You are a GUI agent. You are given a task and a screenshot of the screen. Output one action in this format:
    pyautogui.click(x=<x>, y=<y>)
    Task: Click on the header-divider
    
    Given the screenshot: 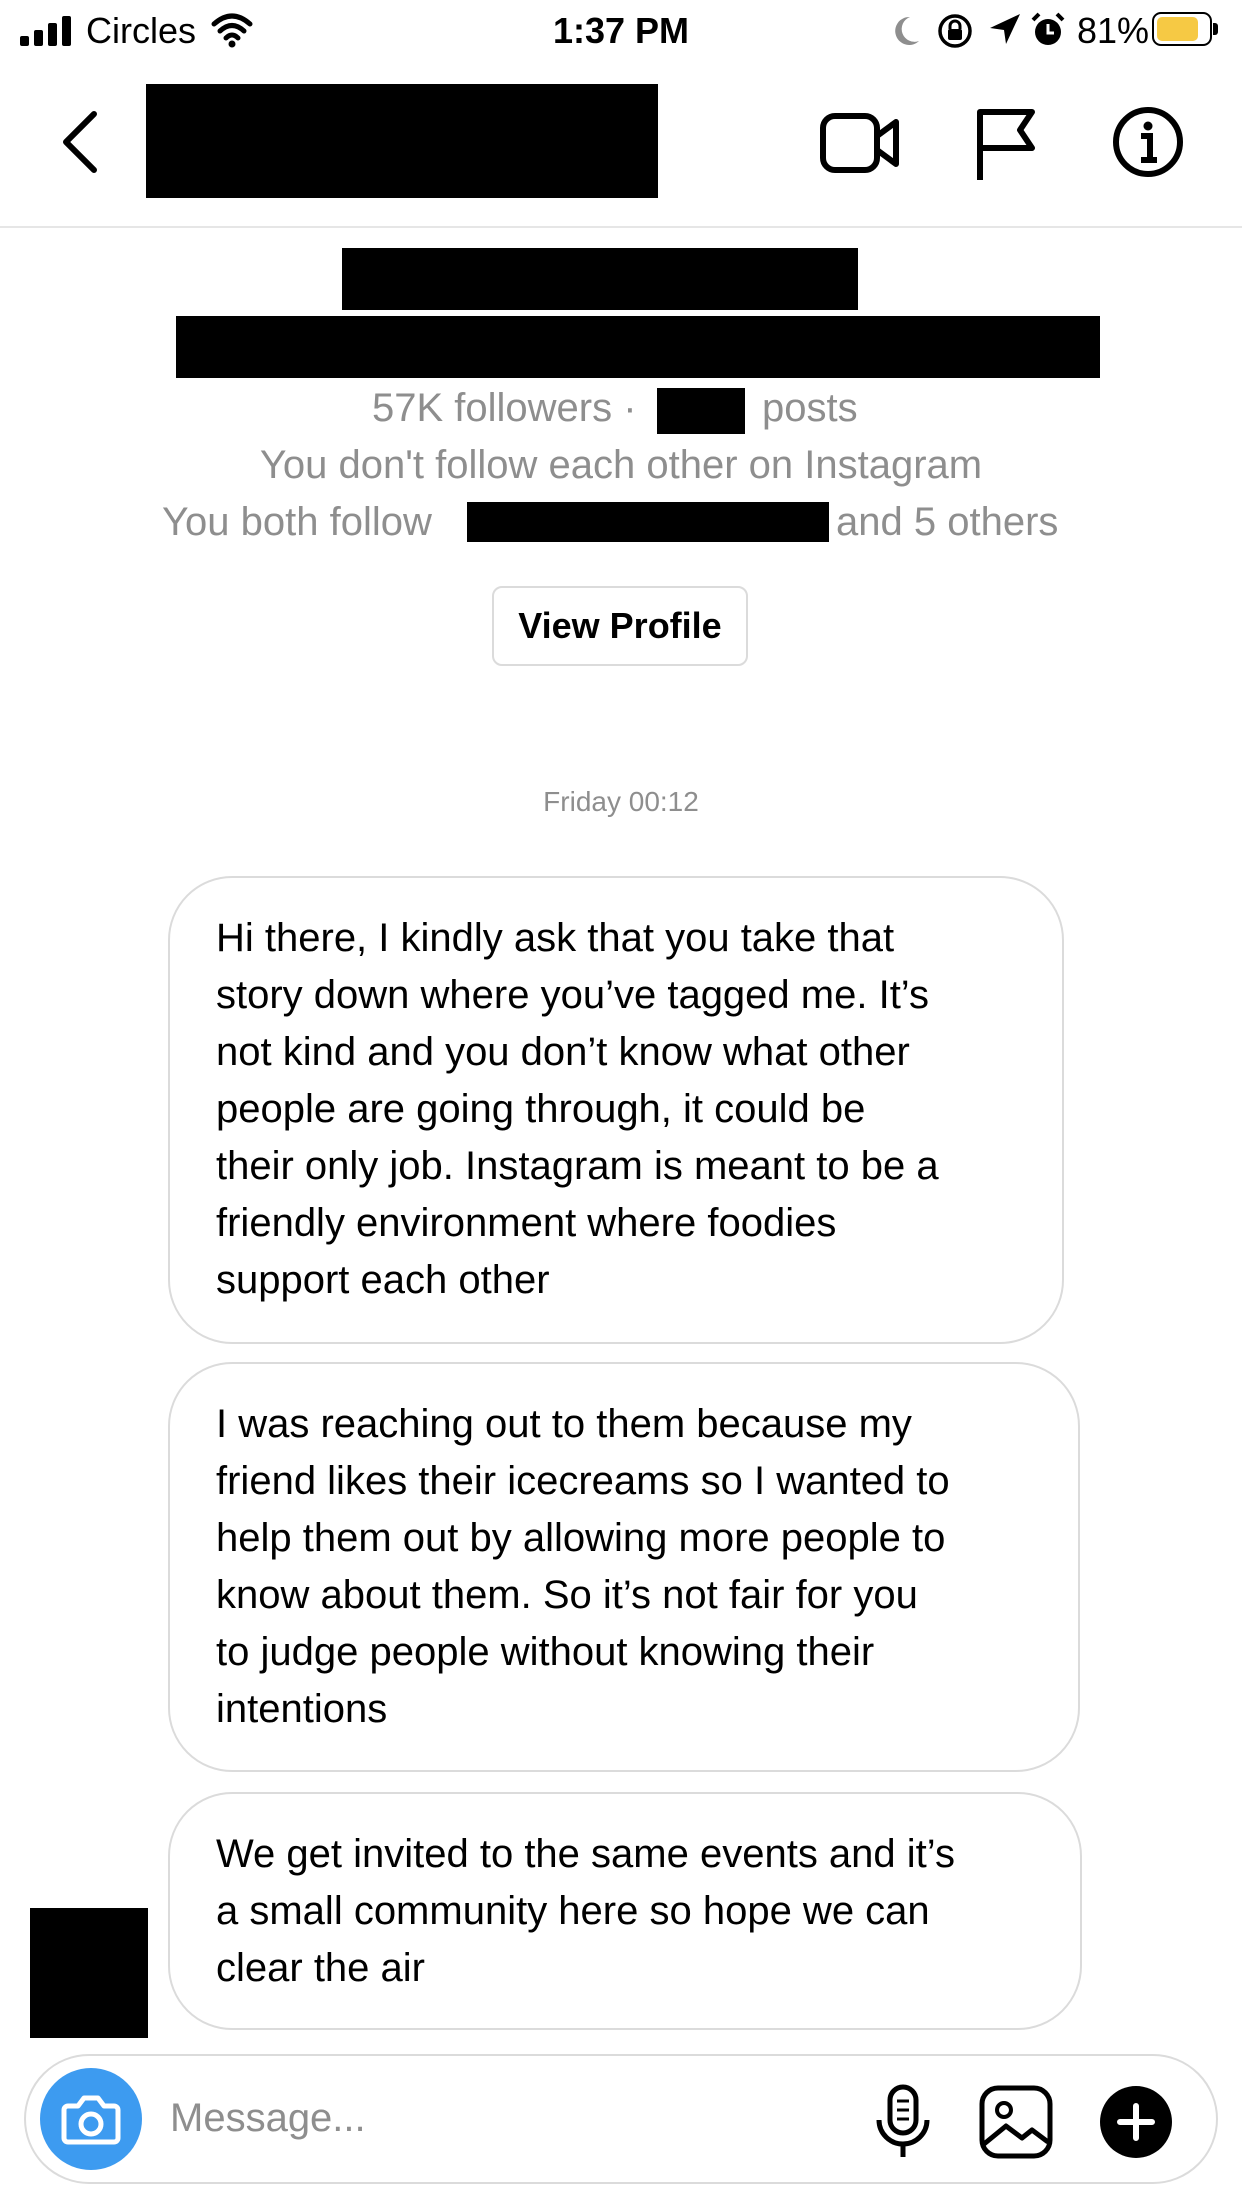 What is the action you would take?
    pyautogui.click(x=621, y=227)
    